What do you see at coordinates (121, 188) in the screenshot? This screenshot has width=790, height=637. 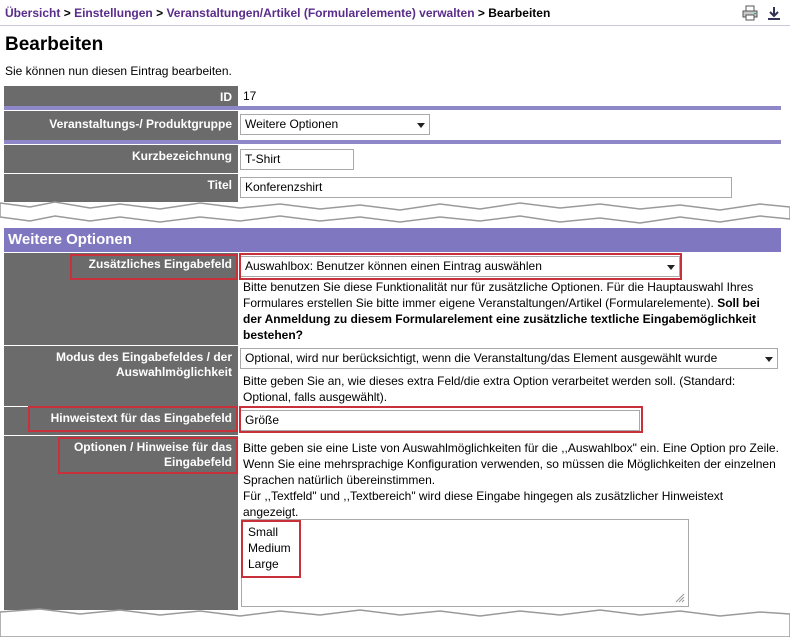 I see `title-label: Titel` at bounding box center [121, 188].